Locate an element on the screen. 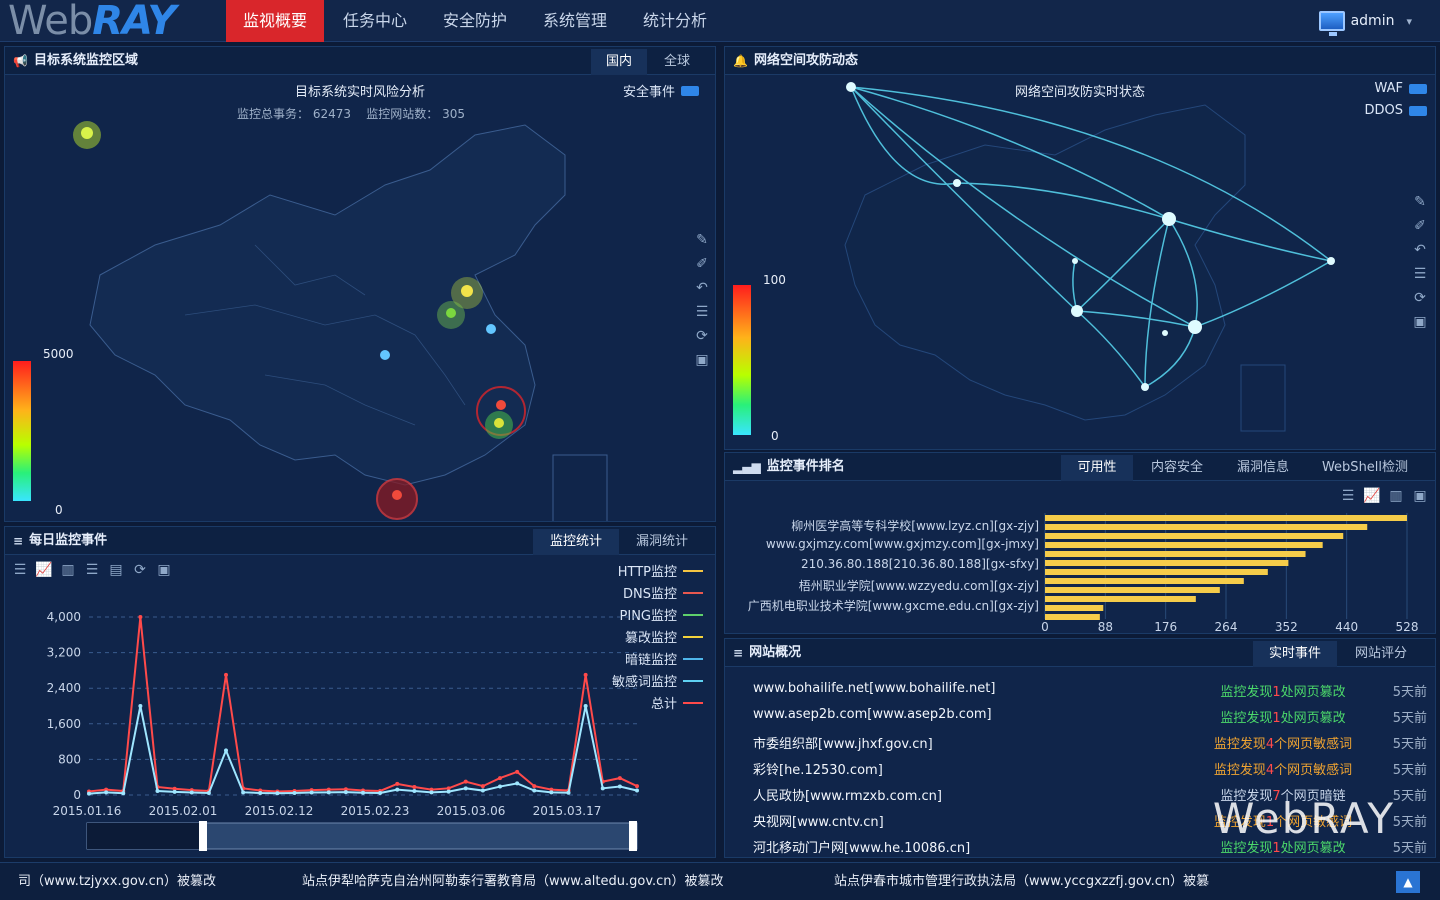 The height and width of the screenshot is (900, 1440). nav-item-security: 安全防护 is located at coordinates (475, 21).